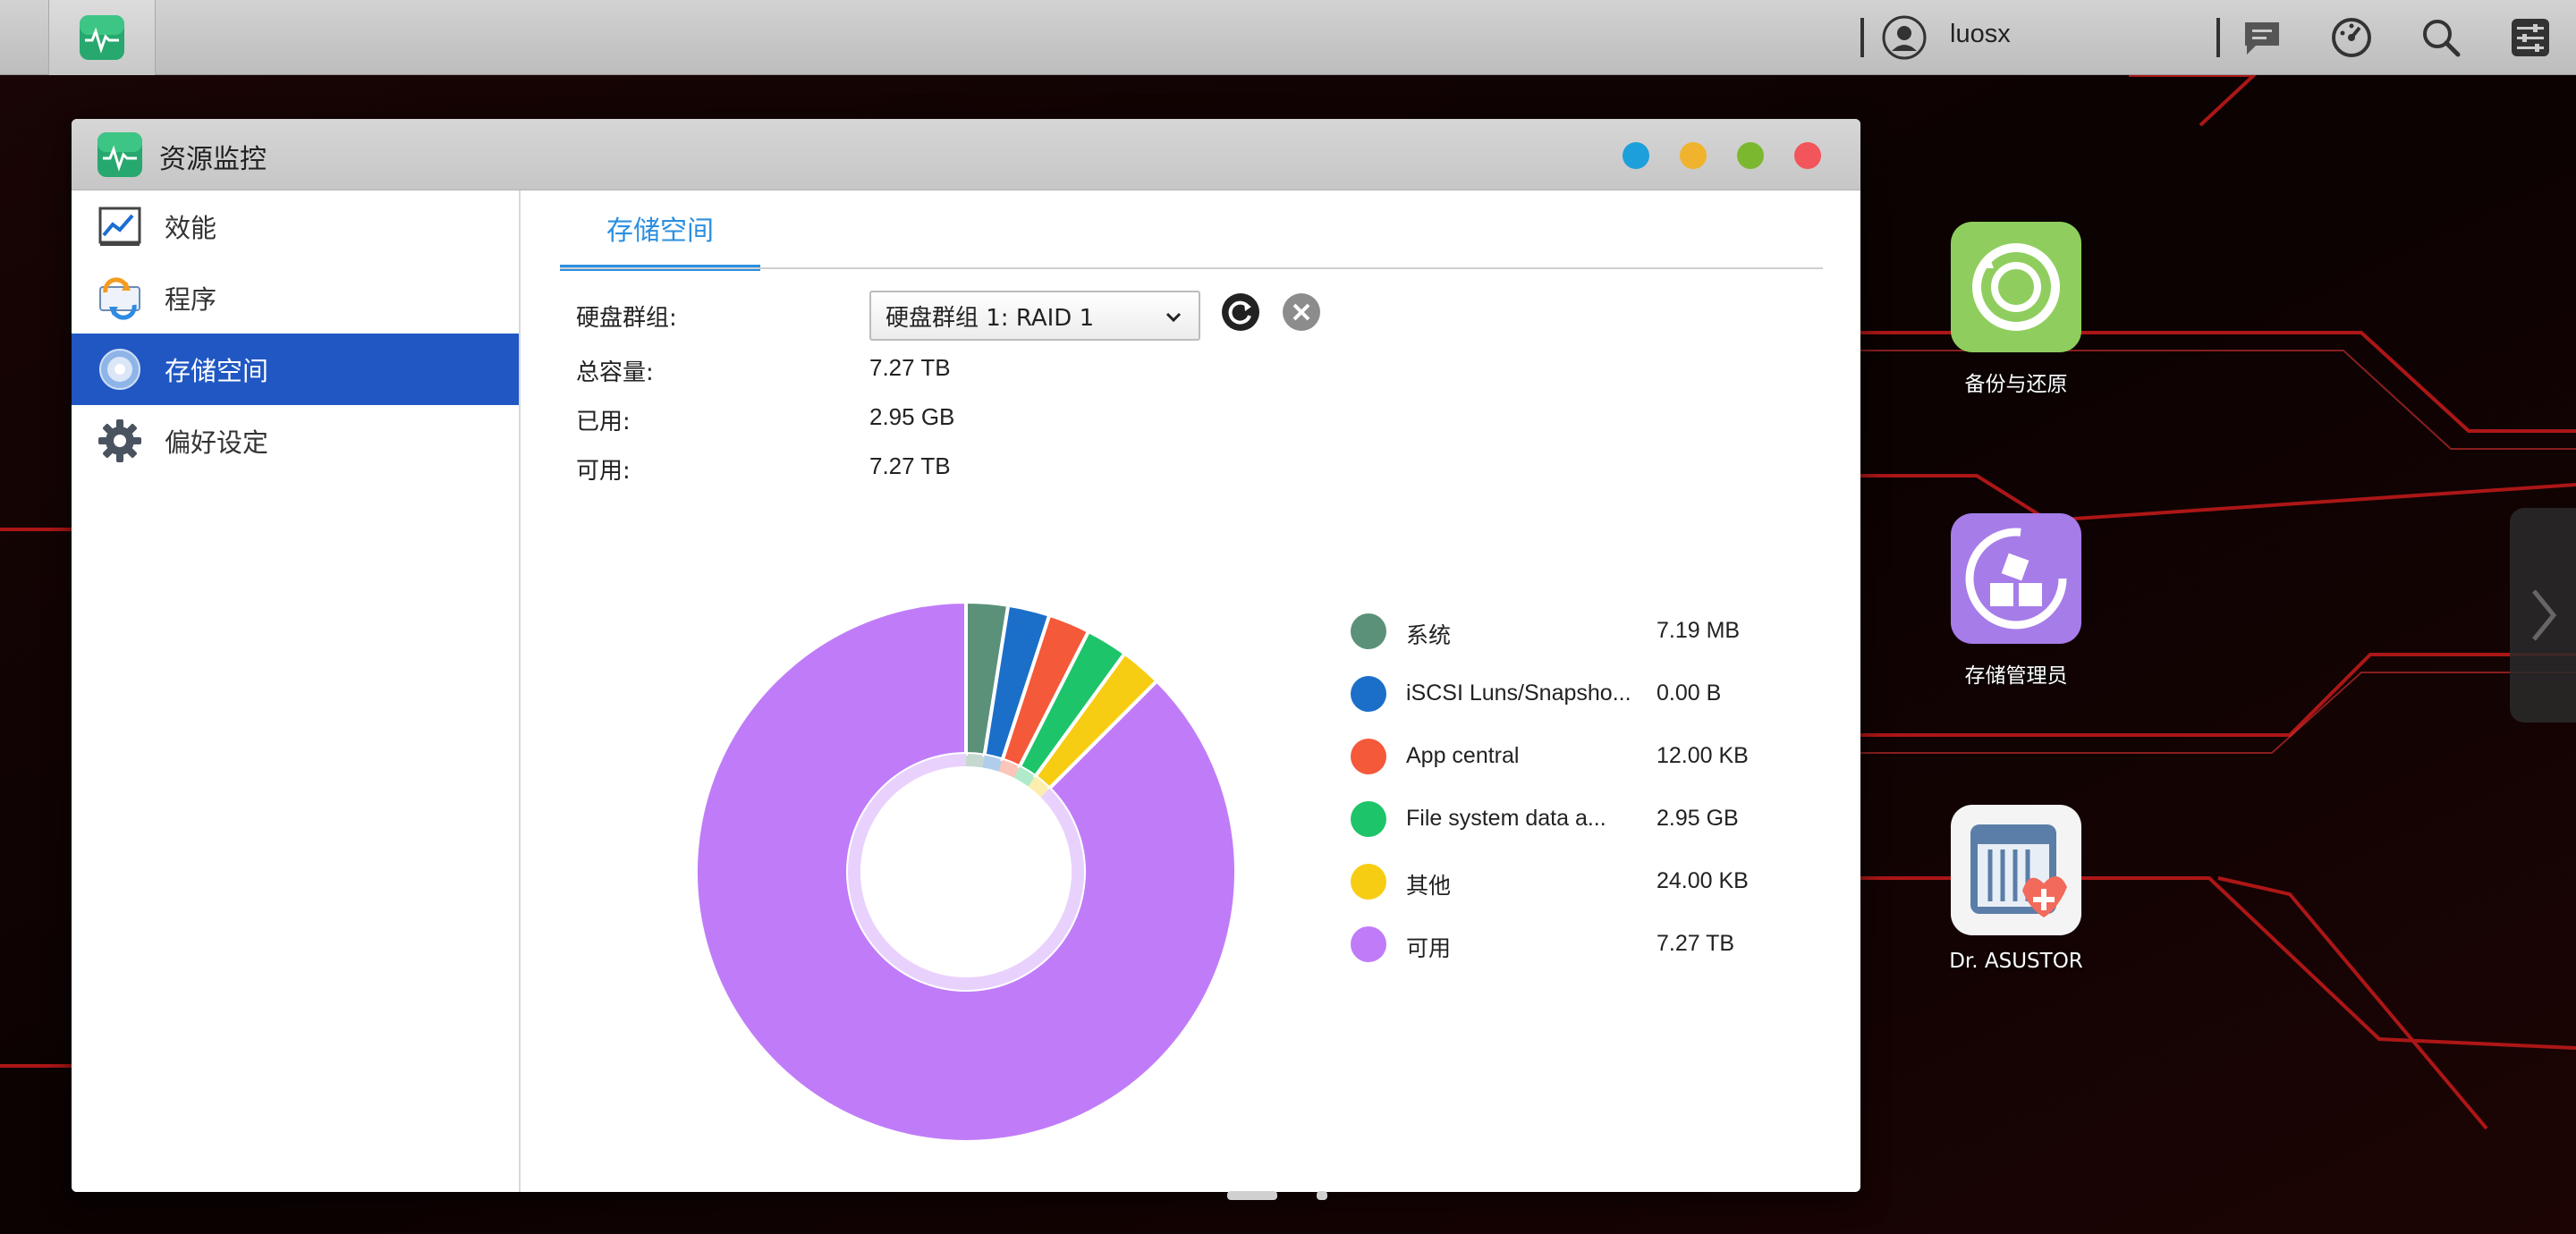 Image resolution: width=2576 pixels, height=1234 pixels. I want to click on legend-item: File system data a... 2.95 GB, so click(1574, 819).